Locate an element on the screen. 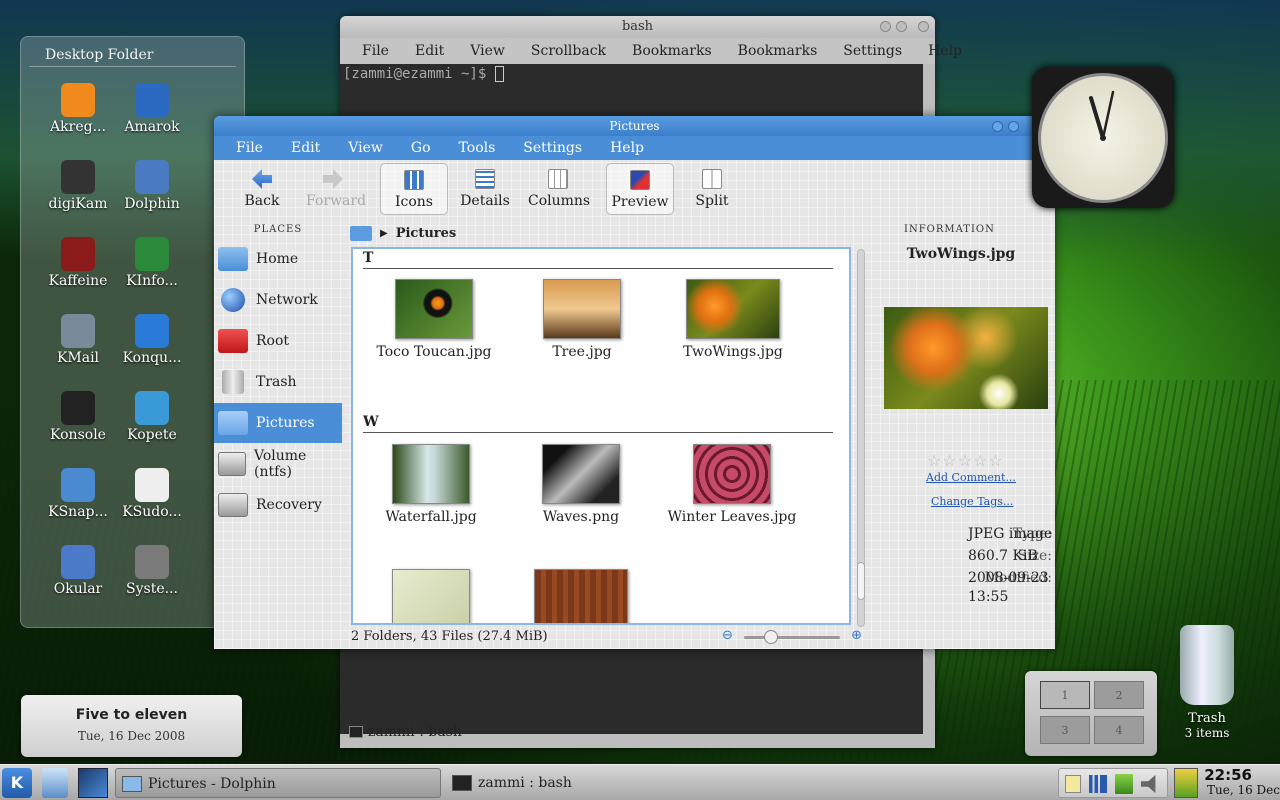 This screenshot has width=1280, height=800. preview-button: Preview is located at coordinates (640, 189).